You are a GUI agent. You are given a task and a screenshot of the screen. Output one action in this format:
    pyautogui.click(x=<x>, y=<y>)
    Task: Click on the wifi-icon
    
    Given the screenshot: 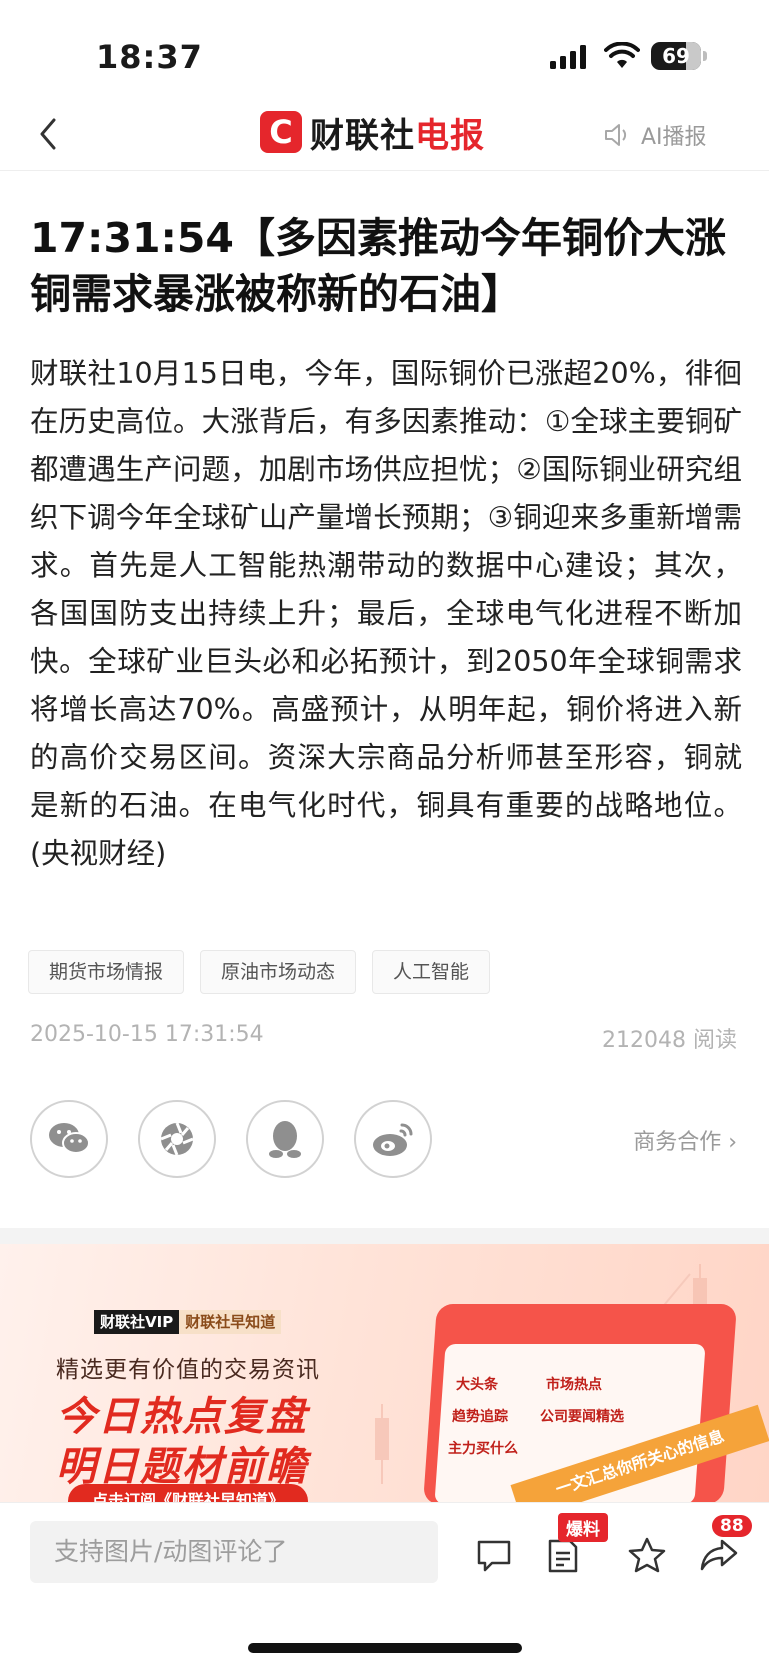 What is the action you would take?
    pyautogui.click(x=622, y=55)
    